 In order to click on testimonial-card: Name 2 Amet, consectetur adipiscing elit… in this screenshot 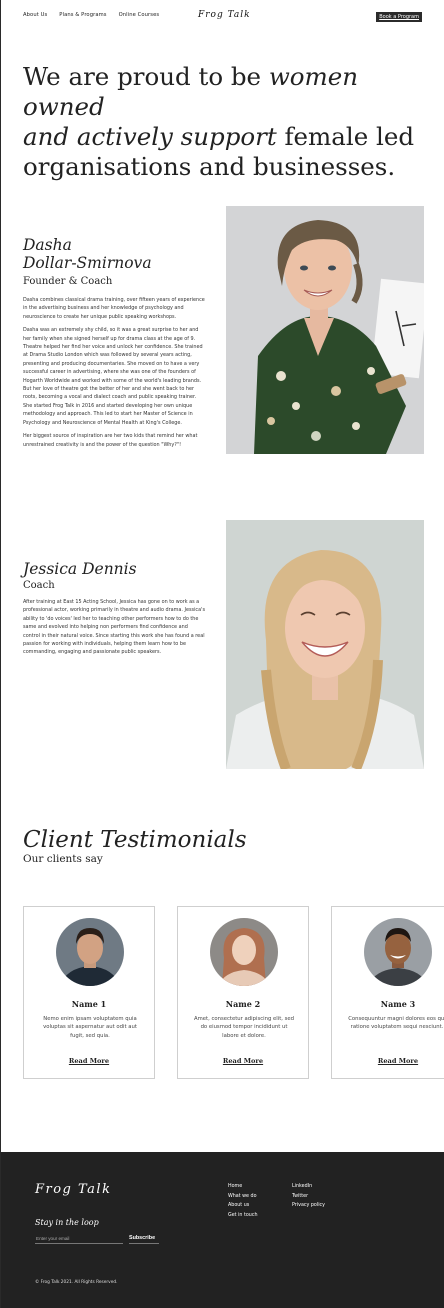, I will do `click(243, 992)`.